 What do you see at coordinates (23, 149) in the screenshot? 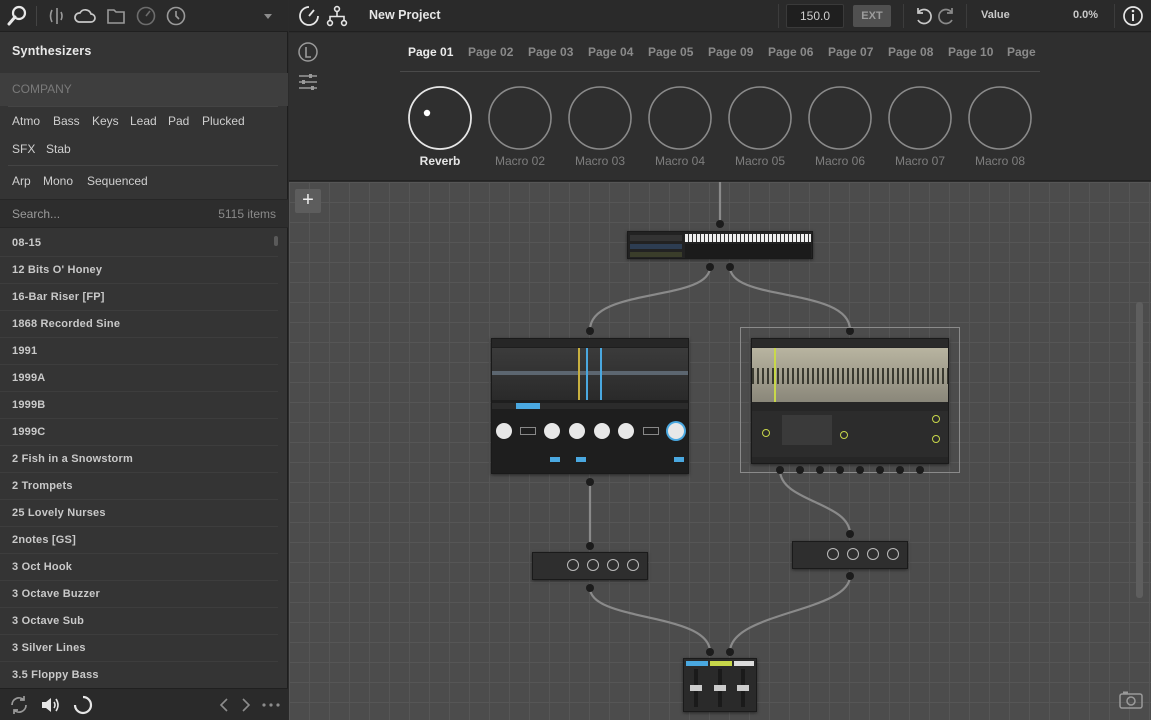
I see `tag-sfx: SFX` at bounding box center [23, 149].